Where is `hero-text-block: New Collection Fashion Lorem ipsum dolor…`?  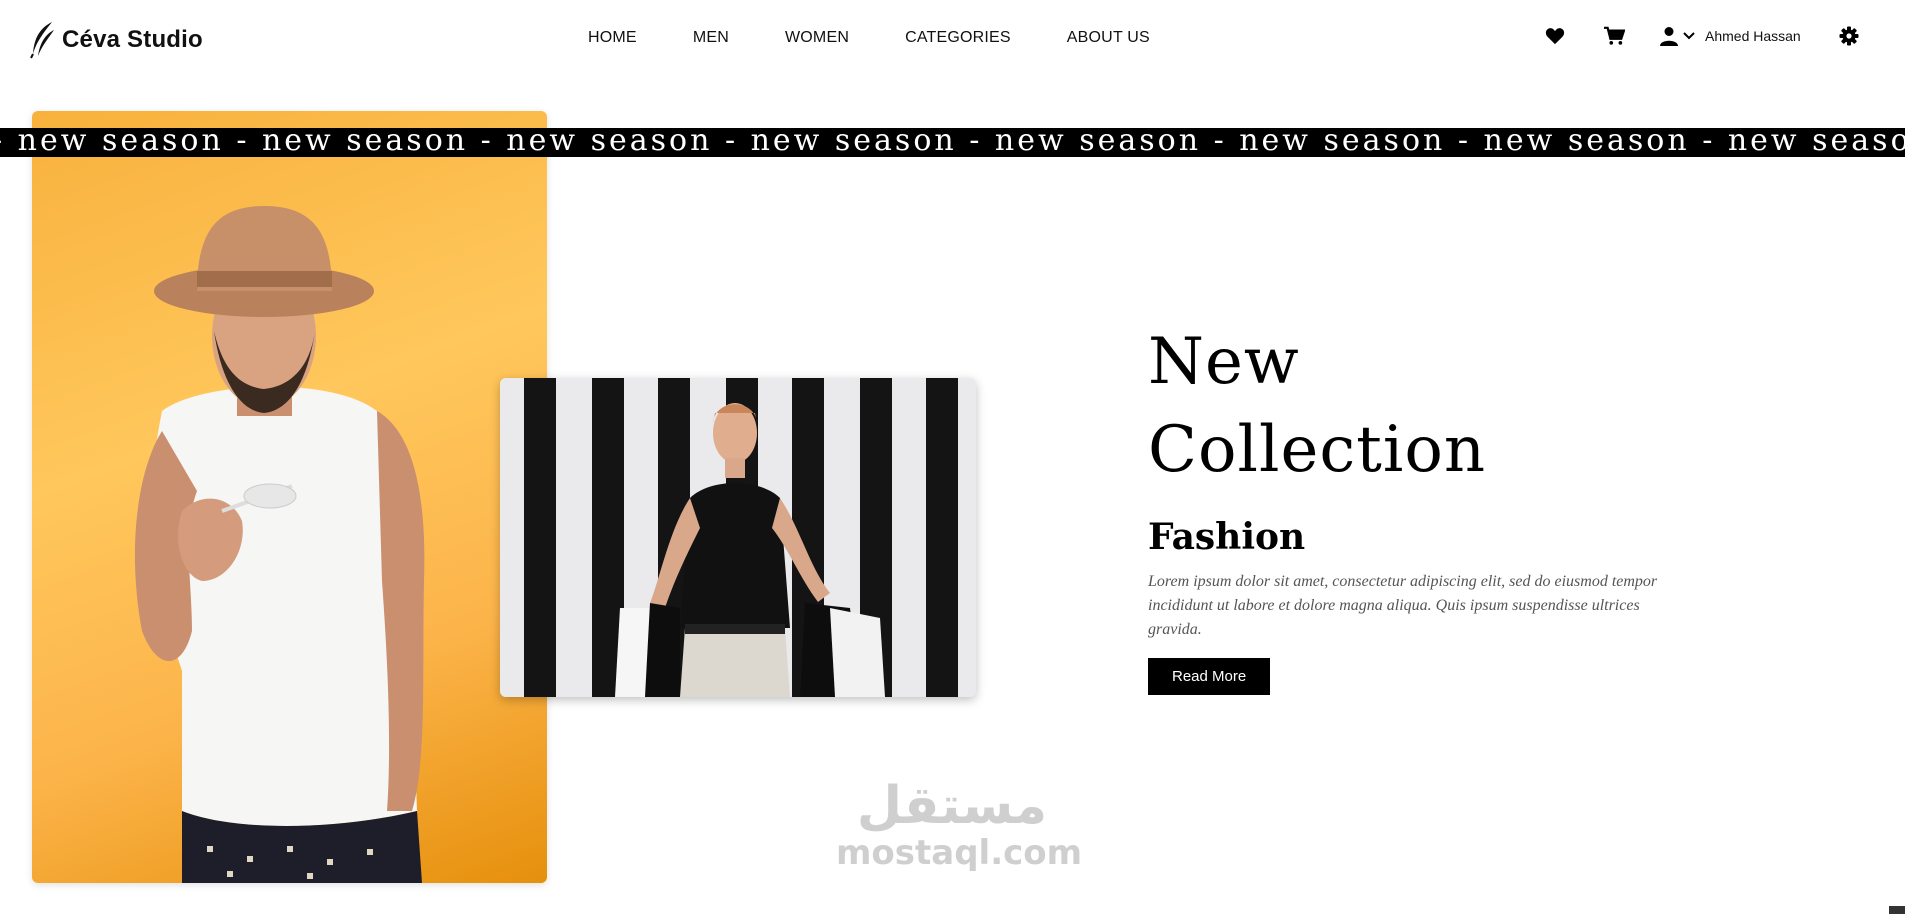 hero-text-block: New Collection Fashion Lorem ipsum dolor… is located at coordinates (1408, 512).